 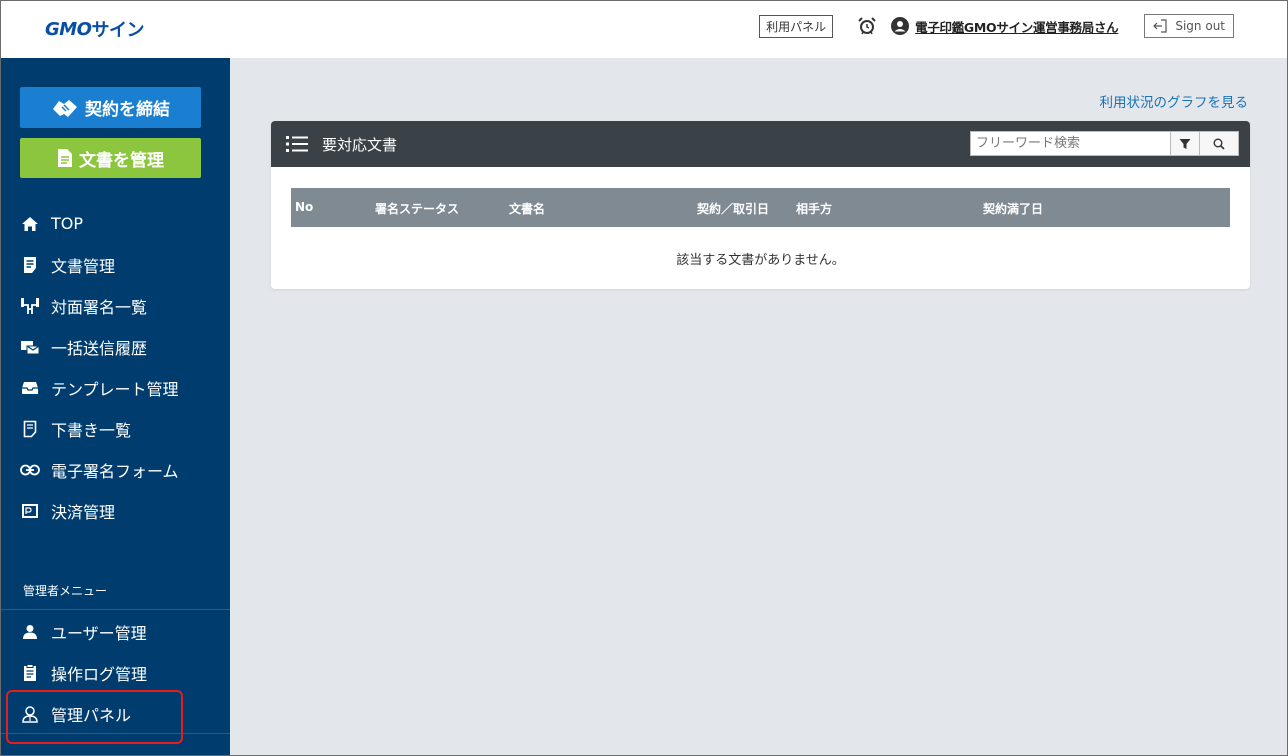 I want to click on sidebar-item-templates: テンプレート管理, so click(x=115, y=387).